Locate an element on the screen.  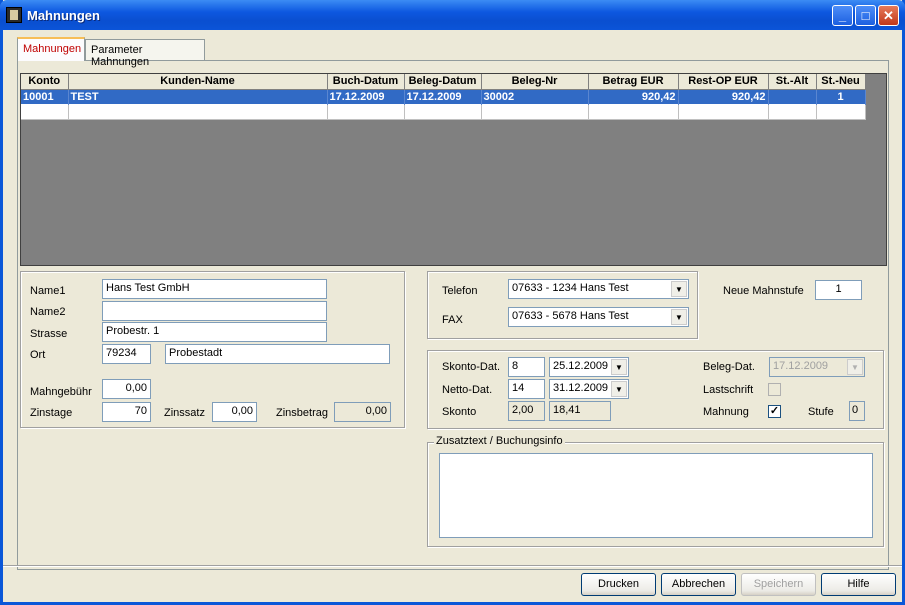
col-betrag-eur: Betrag EUR is located at coordinates (633, 82).